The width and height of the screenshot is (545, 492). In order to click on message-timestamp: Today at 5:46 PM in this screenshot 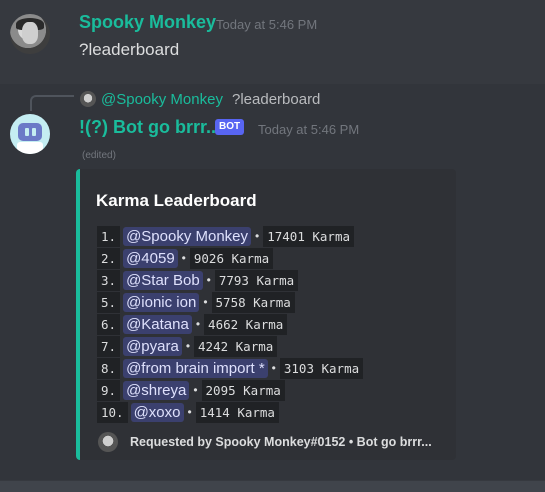, I will do `click(267, 24)`.